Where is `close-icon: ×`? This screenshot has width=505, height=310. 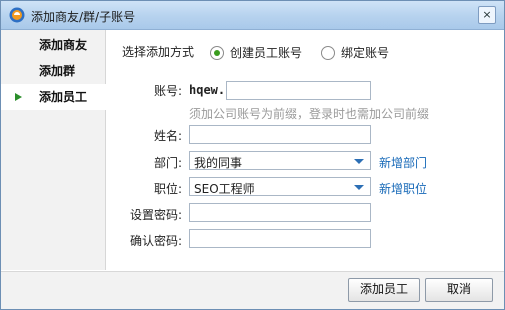 close-icon: × is located at coordinates (487, 14).